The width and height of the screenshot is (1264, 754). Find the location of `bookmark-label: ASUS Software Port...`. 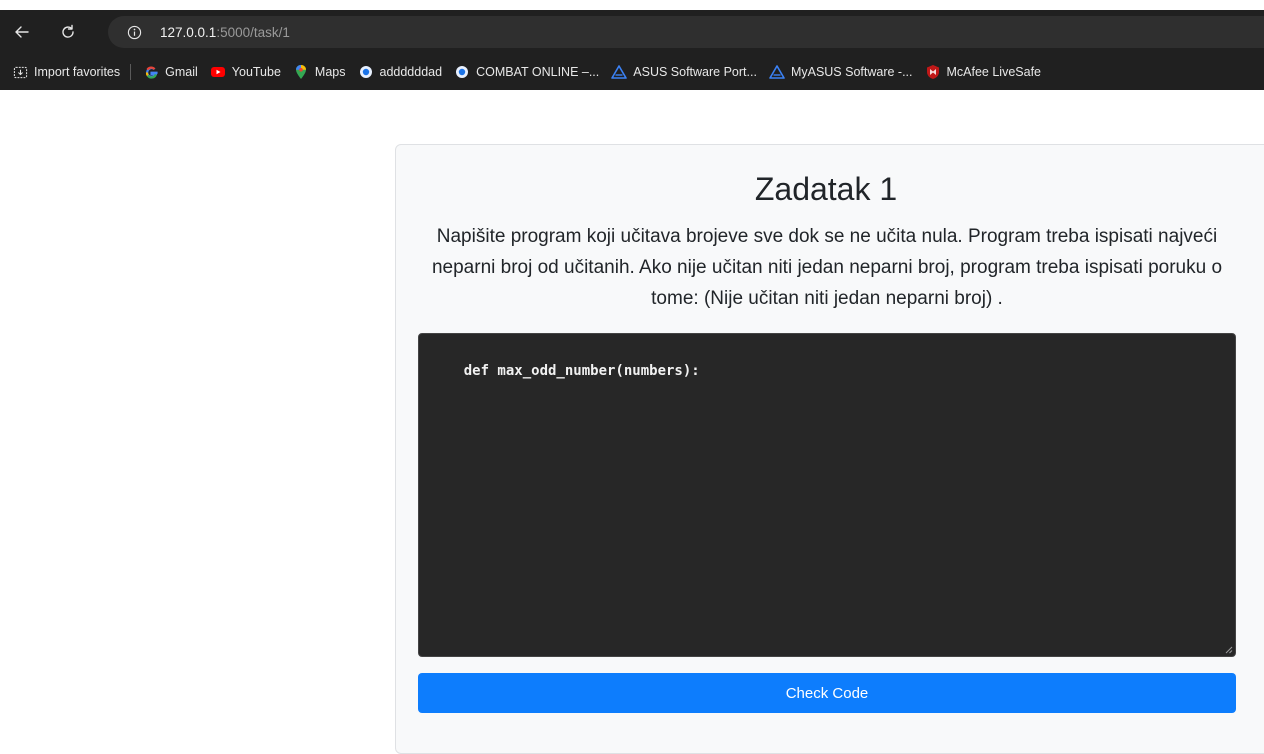

bookmark-label: ASUS Software Port... is located at coordinates (695, 72).